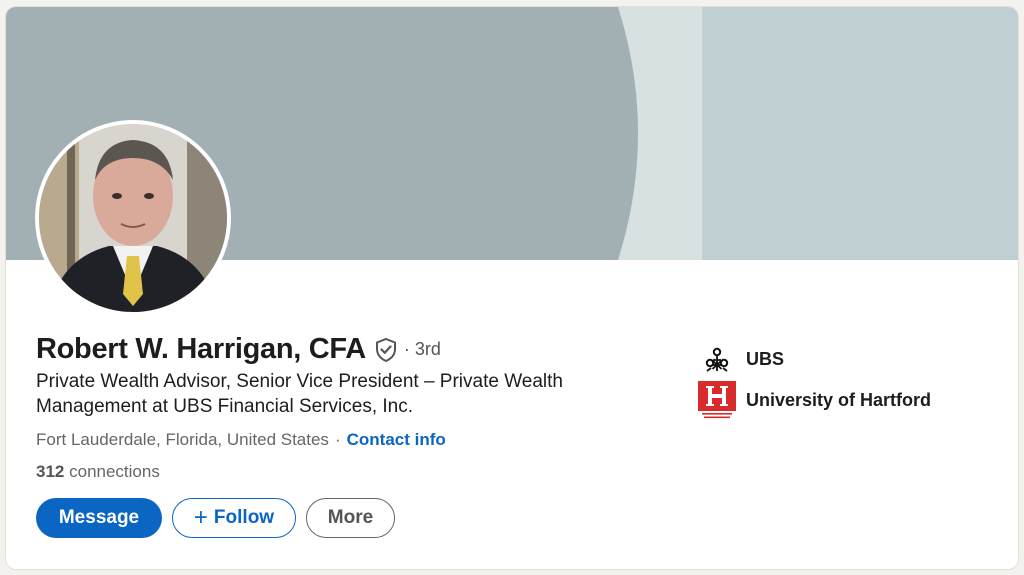 The height and width of the screenshot is (575, 1024). Describe the element at coordinates (839, 399) in the screenshot. I see `org-university-of-hartford-name: University of Hartford` at that location.